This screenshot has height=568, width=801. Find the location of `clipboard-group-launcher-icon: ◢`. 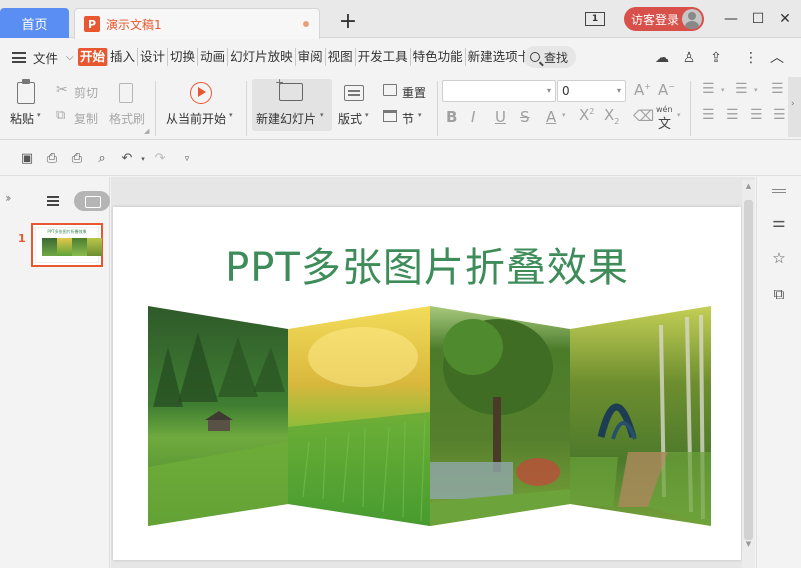

clipboard-group-launcher-icon: ◢ is located at coordinates (146, 131).